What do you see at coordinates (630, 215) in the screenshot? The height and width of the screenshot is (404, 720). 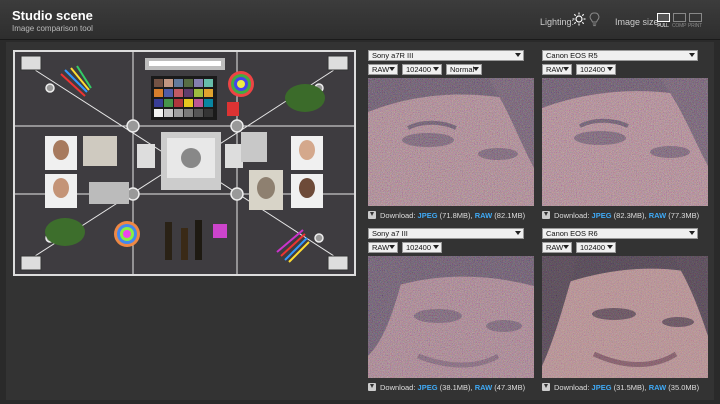 I see `jpeg-size: (82.3MB),` at bounding box center [630, 215].